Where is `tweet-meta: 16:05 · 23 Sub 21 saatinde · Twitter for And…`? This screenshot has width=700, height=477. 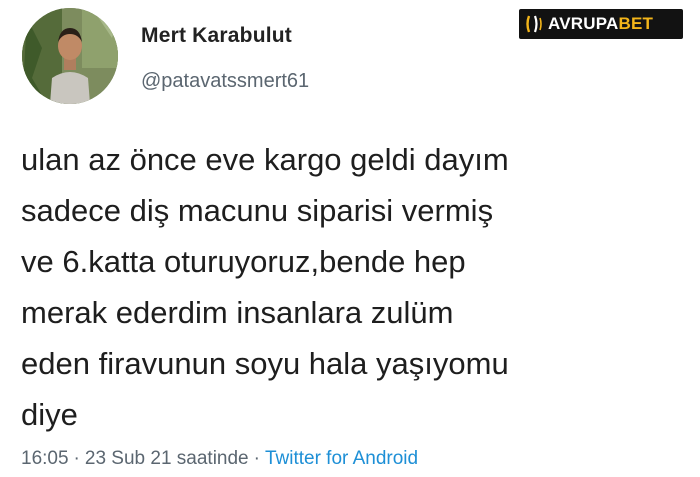
tweet-meta: 16:05 · 23 Sub 21 saatinde · Twitter for And… is located at coordinates (219, 459).